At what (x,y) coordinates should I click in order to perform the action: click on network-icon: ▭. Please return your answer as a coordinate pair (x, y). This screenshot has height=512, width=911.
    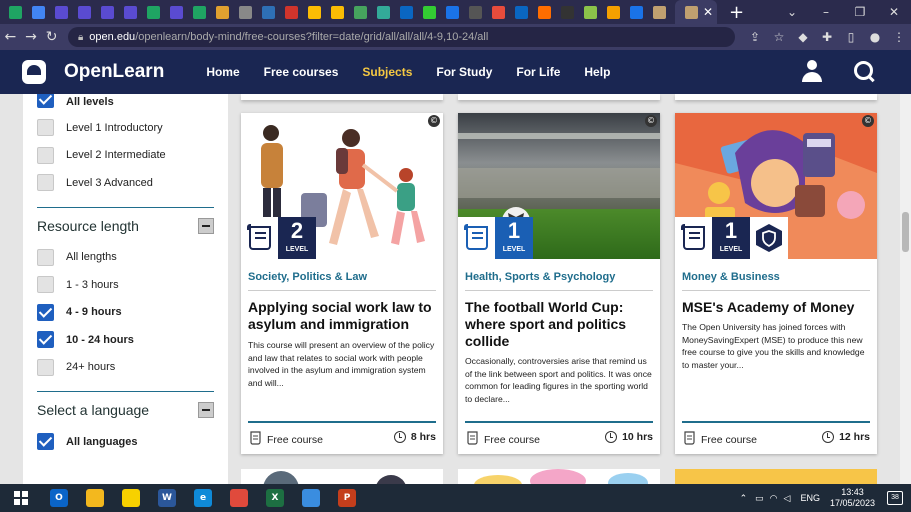
    Looking at the image, I should click on (759, 498).